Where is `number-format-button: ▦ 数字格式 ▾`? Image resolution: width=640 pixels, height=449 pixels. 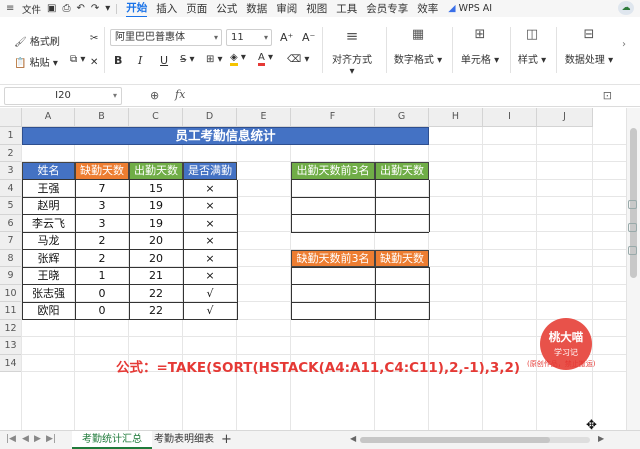 number-format-button: ▦ 数字格式 ▾ is located at coordinates (418, 46).